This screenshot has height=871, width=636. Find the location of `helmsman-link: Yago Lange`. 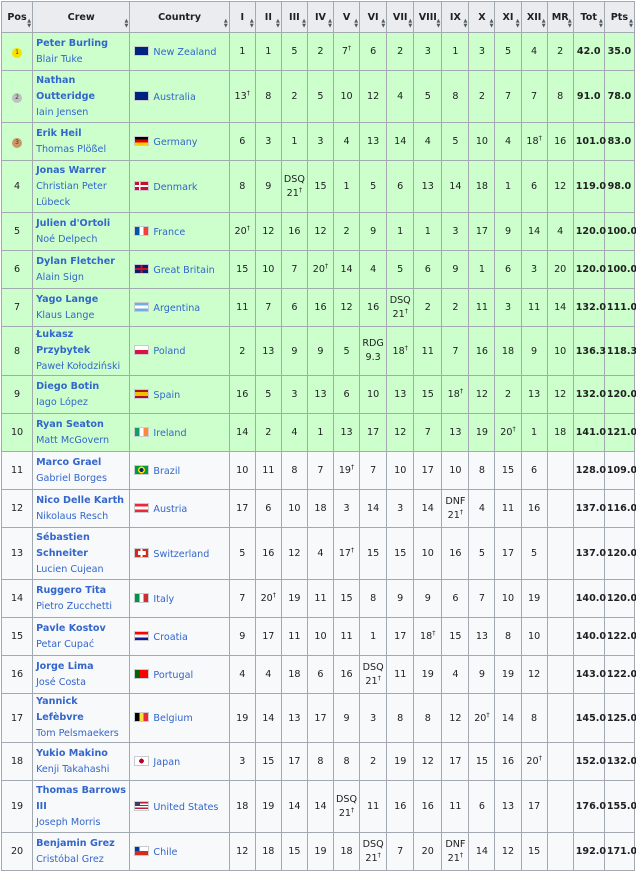

helmsman-link: Yago Lange is located at coordinates (81, 300).